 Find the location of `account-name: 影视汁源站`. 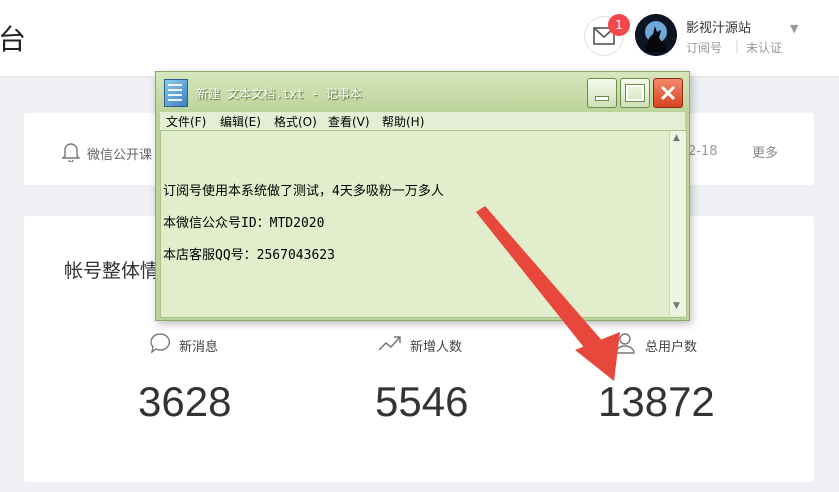

account-name: 影视汁源站 is located at coordinates (718, 26).